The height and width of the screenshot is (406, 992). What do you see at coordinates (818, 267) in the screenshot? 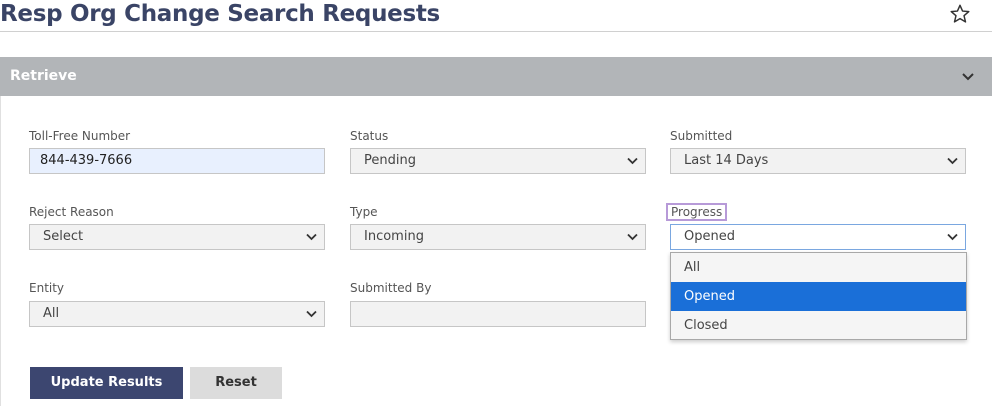
I see `progress-option-all: All` at bounding box center [818, 267].